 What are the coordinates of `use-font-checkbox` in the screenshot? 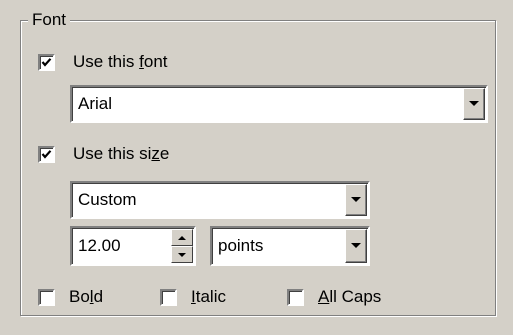 It's located at (46, 62).